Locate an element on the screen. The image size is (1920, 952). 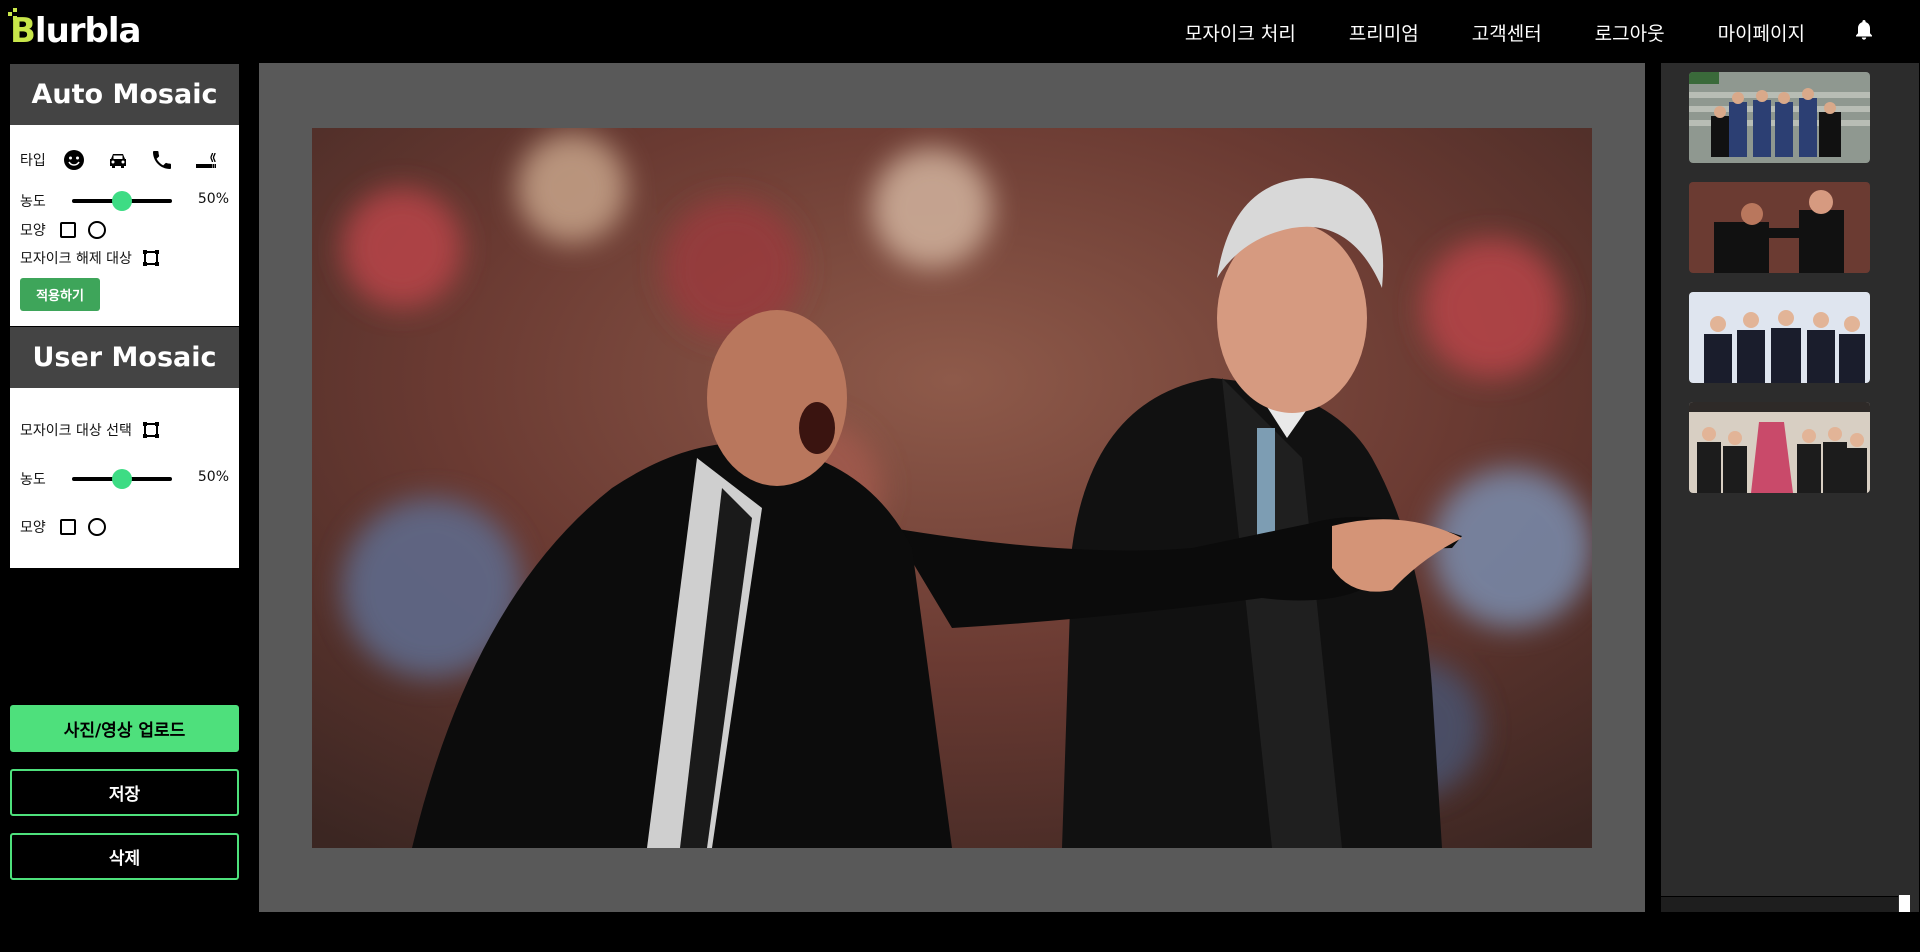
type-label: 타입 is located at coordinates (33, 161).